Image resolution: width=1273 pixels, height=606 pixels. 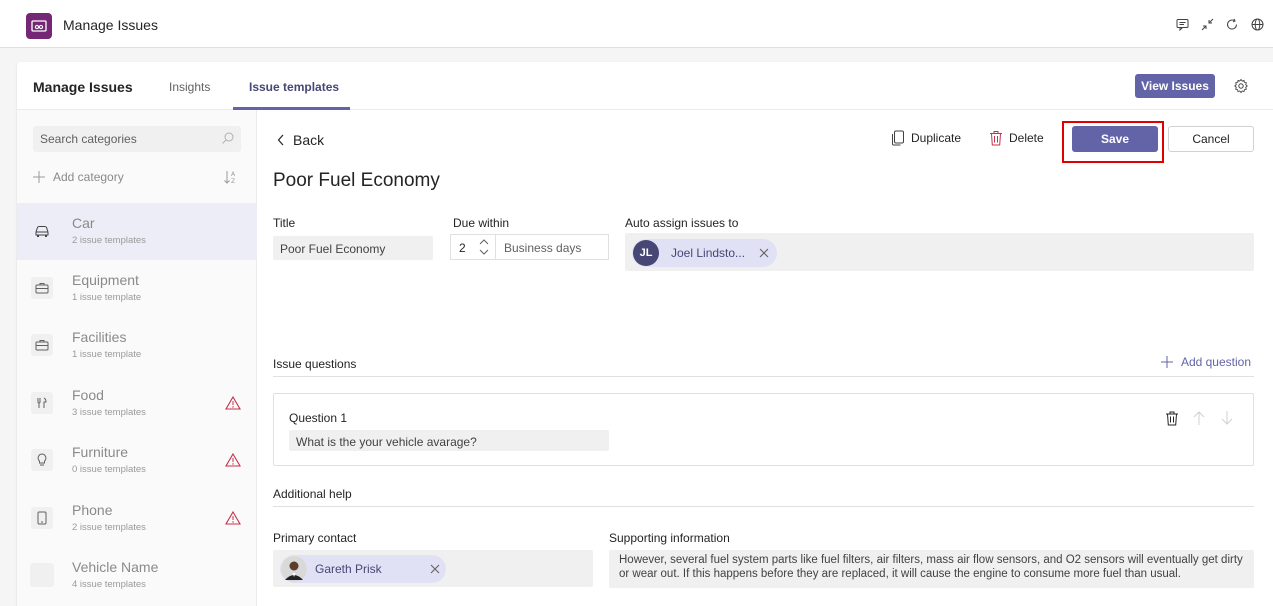 I want to click on due-within-input: 2 Business days, so click(x=529, y=247).